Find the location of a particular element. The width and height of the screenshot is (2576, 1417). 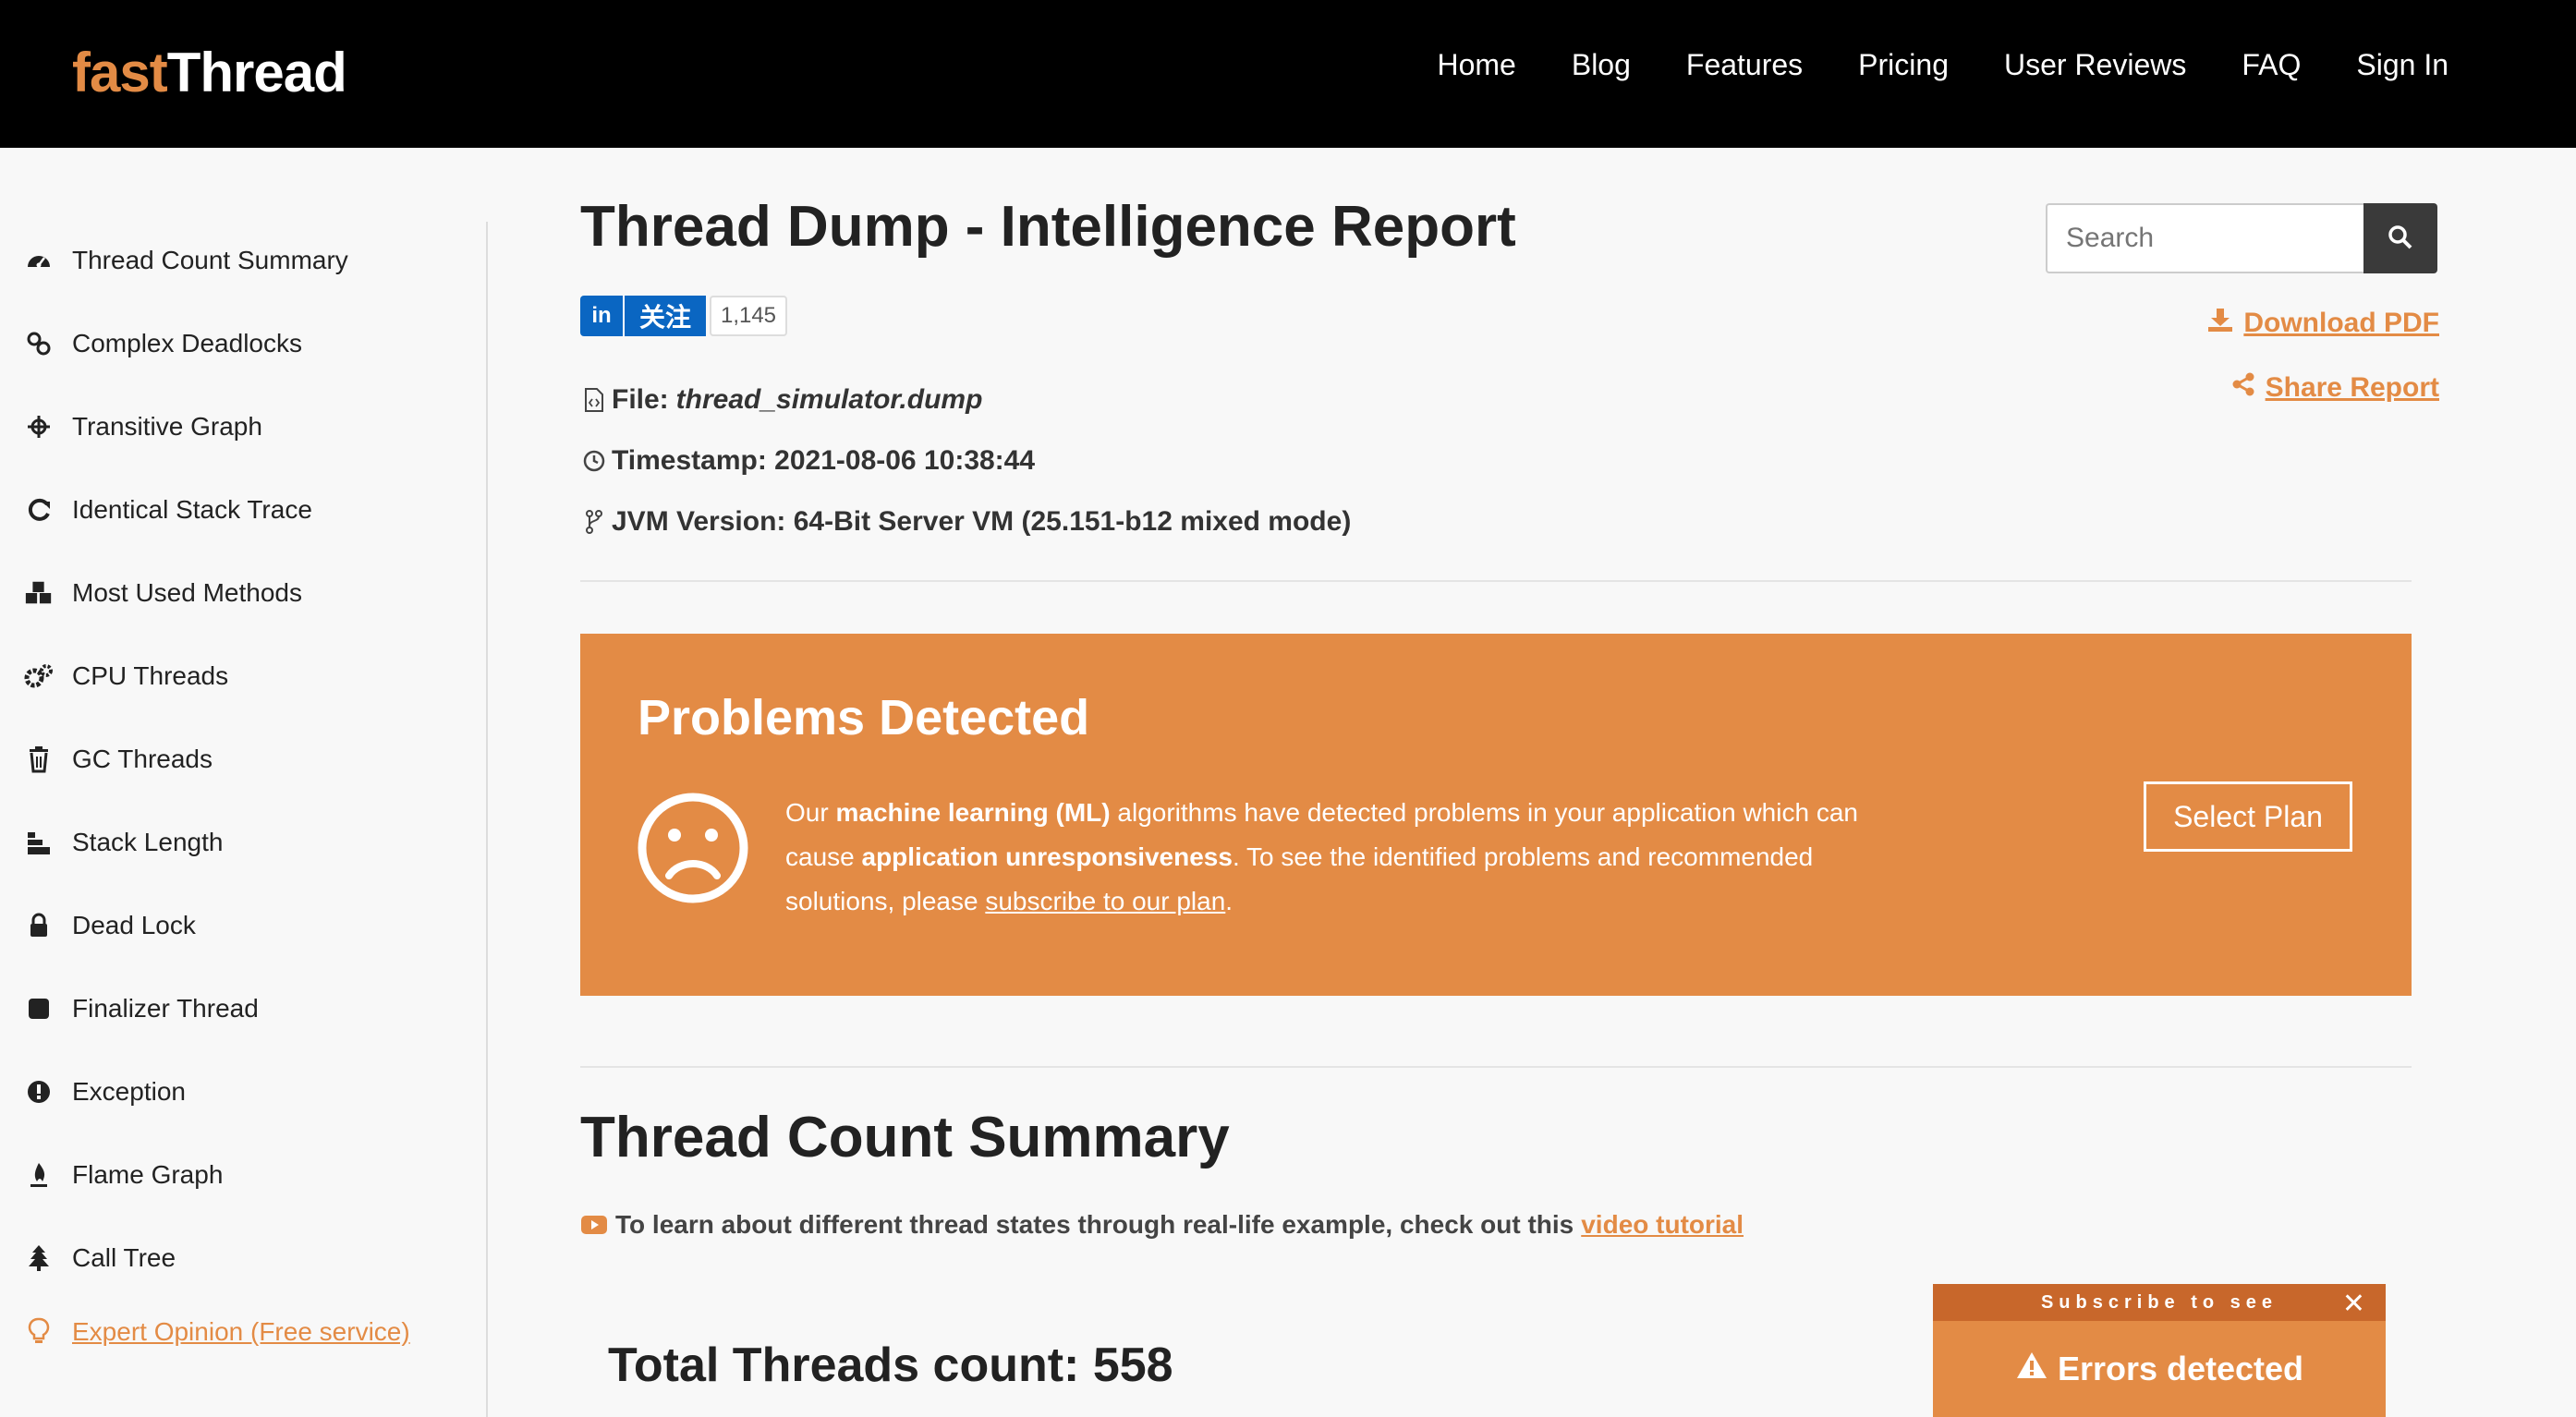

sidebar-item-cpu-threads: CPU Threads is located at coordinates (126, 676).